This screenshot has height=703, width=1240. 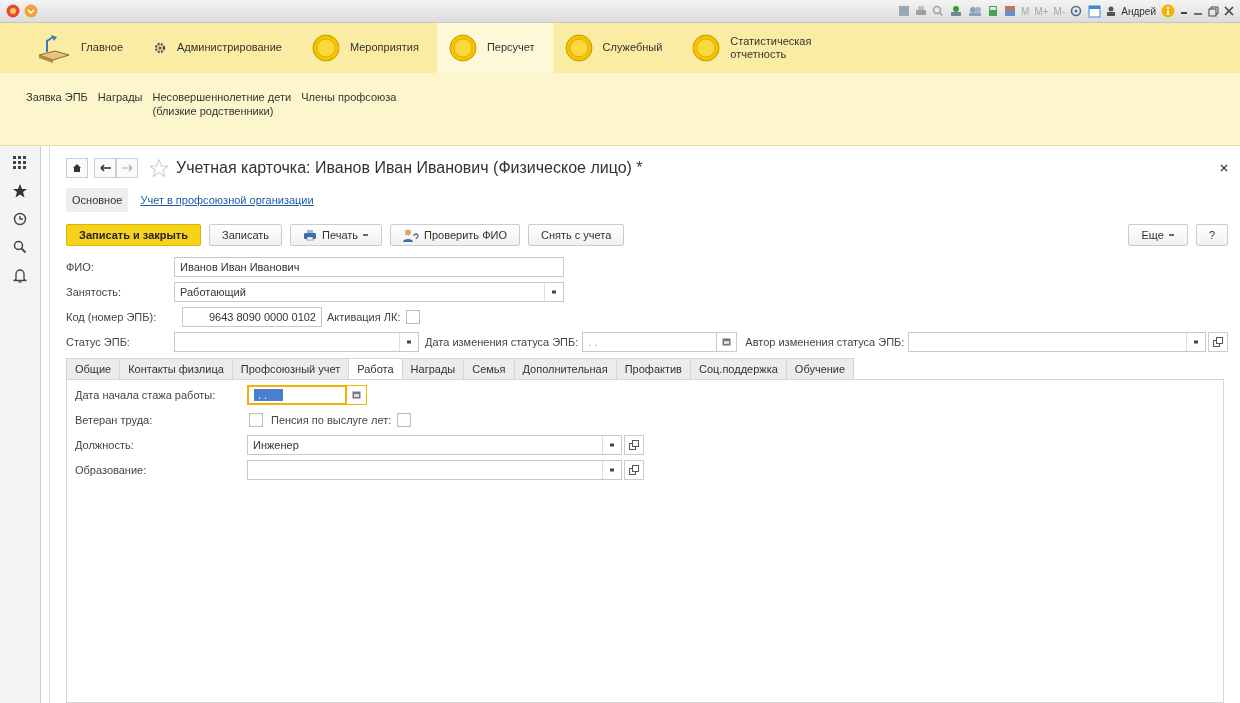 I want to click on favorite-star-icon, so click(x=159, y=168).